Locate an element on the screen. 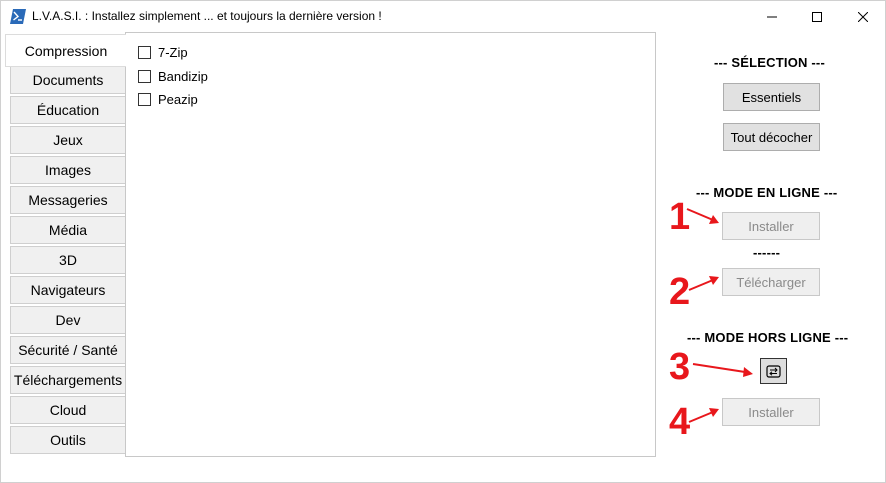  tab-documents: Documents is located at coordinates (68, 80).